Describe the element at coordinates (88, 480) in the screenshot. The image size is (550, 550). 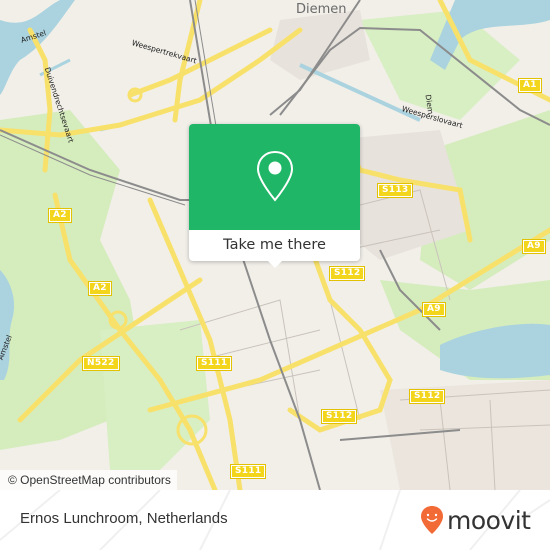
I see `map-attribution: © OpenStreetMap contributors` at that location.